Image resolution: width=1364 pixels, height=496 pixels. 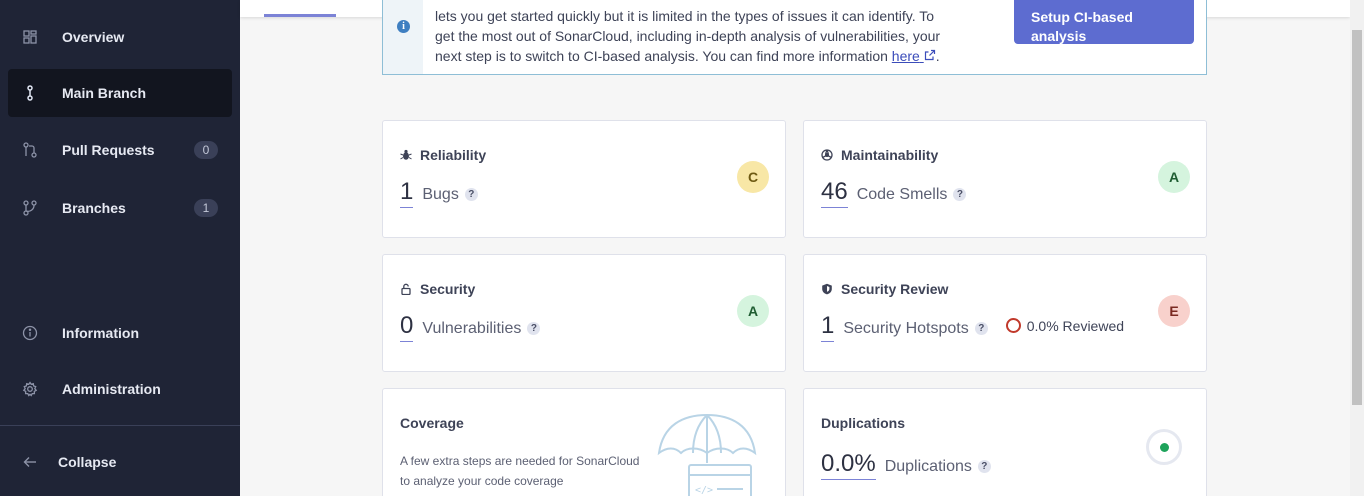 What do you see at coordinates (895, 289) in the screenshot?
I see `card-title: Security Review` at bounding box center [895, 289].